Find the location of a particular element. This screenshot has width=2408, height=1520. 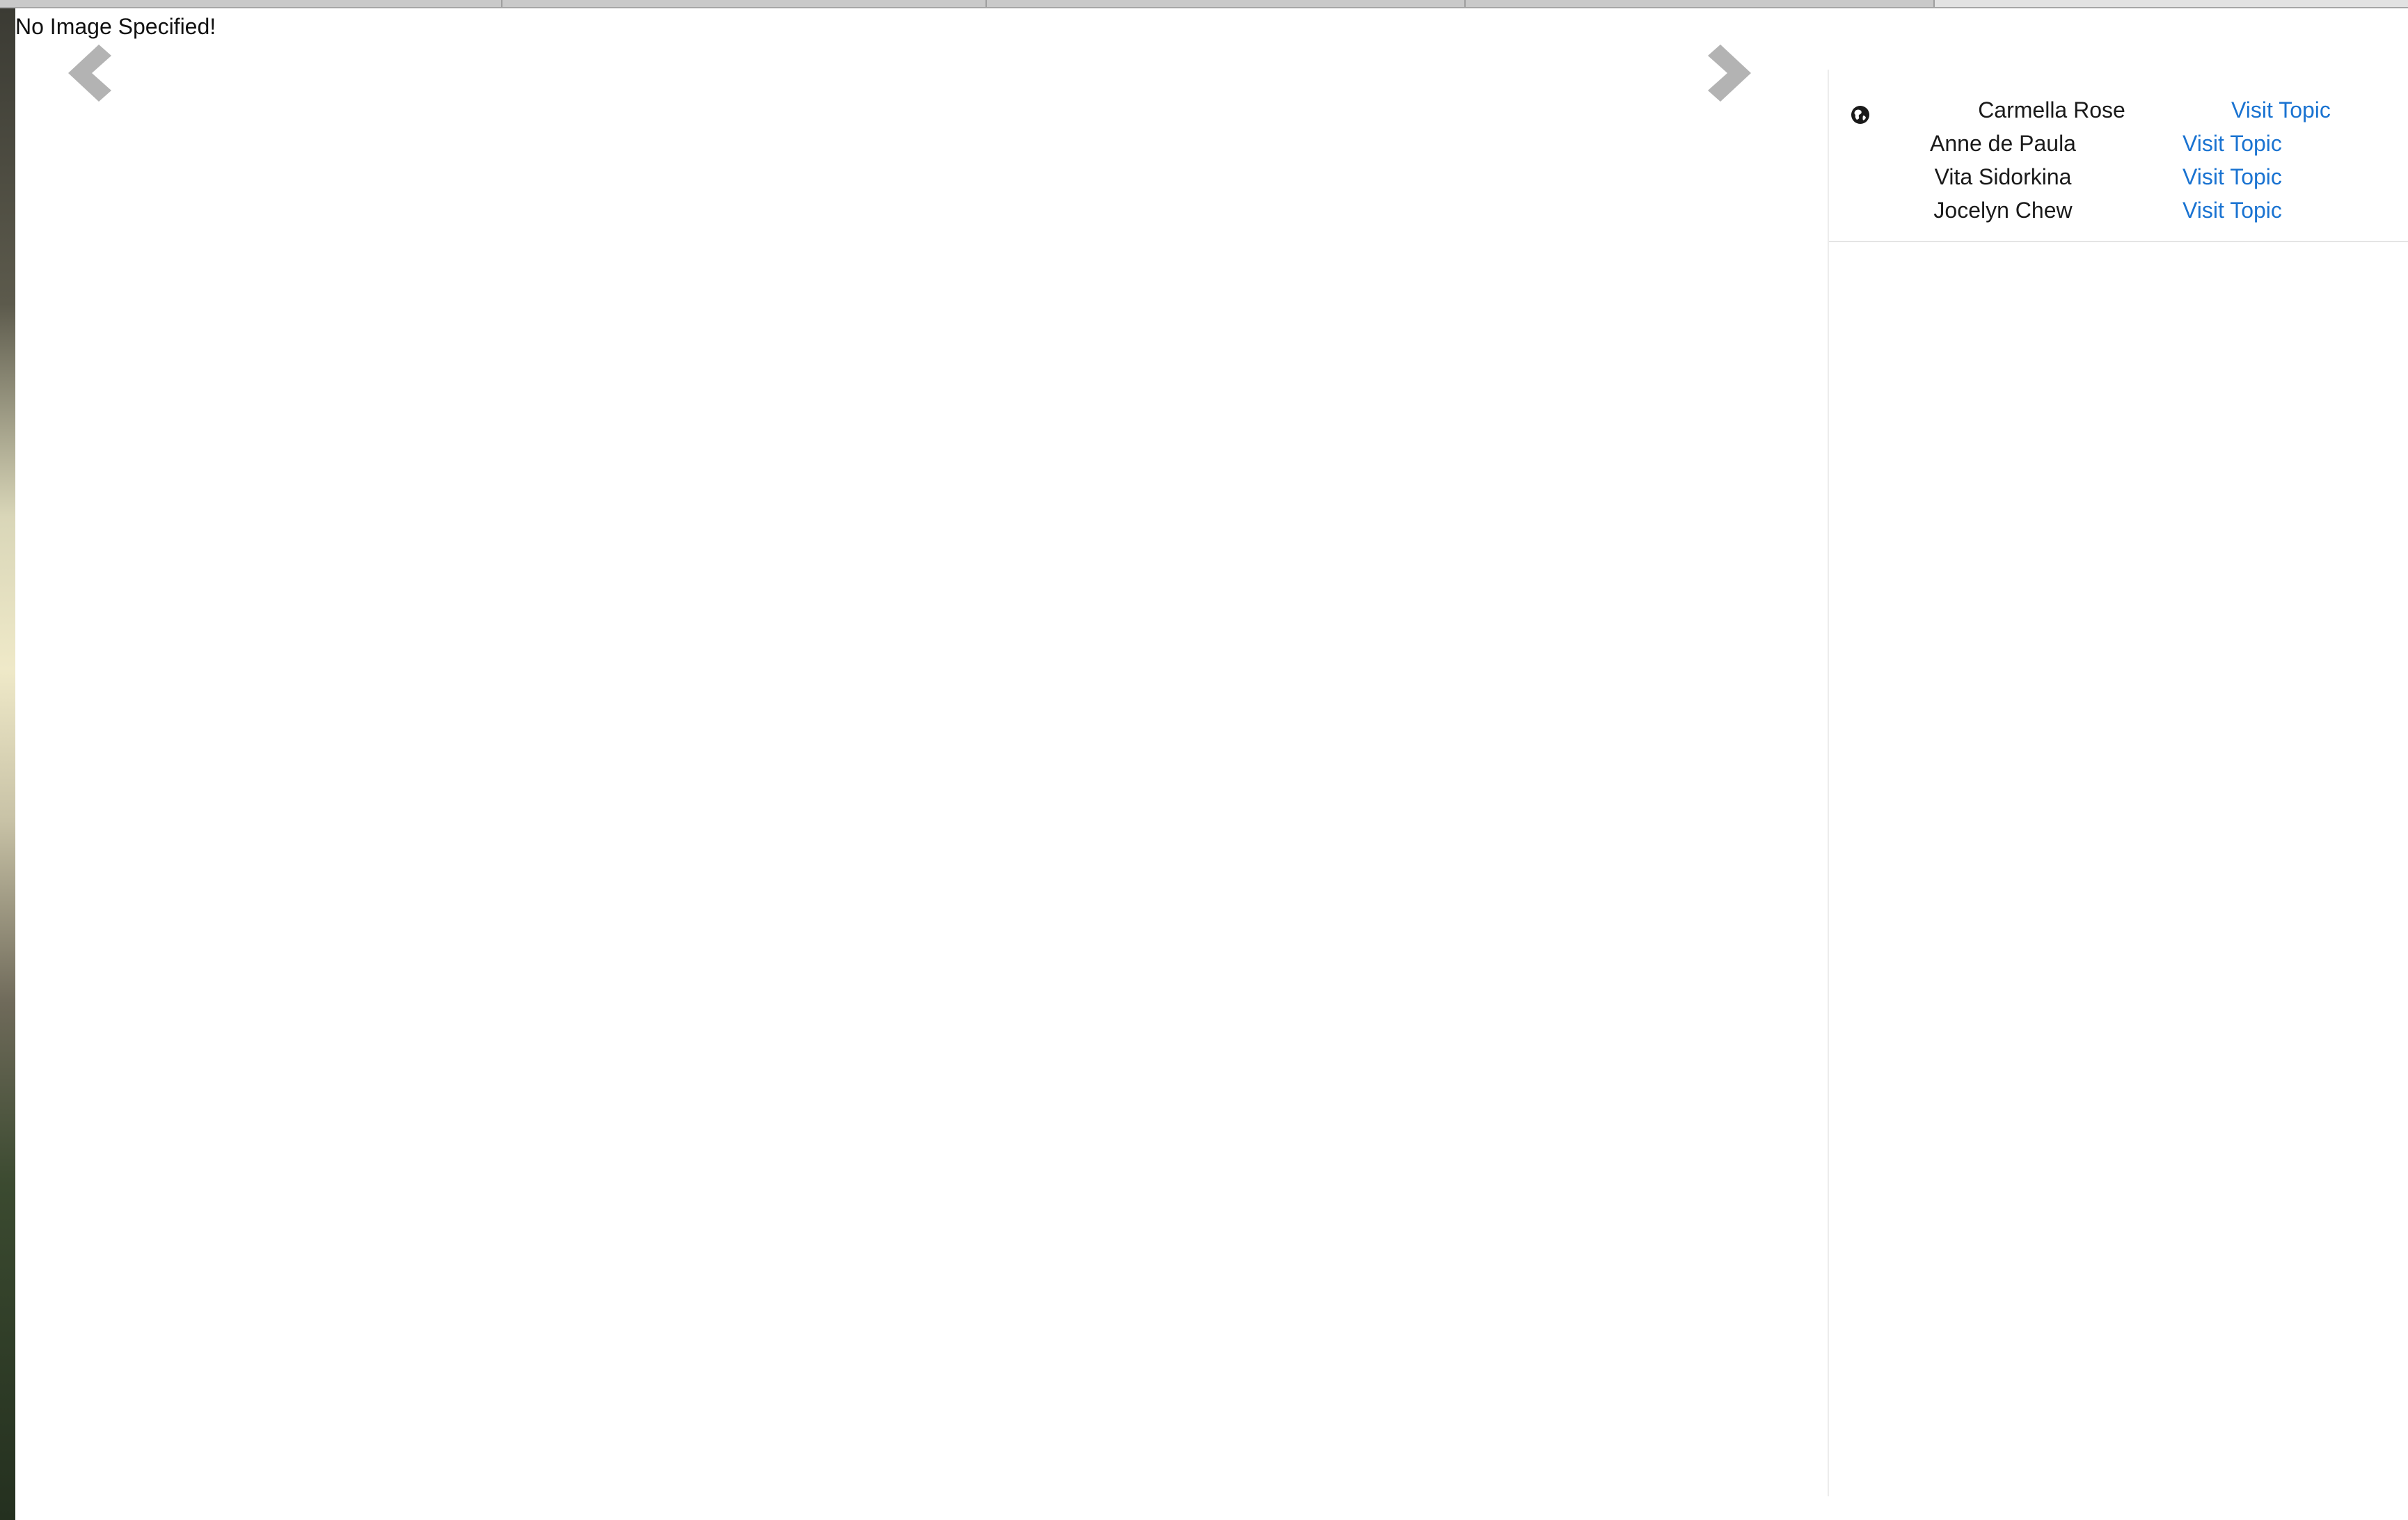

topic-name: Jocelyn Chew is located at coordinates (2003, 210).